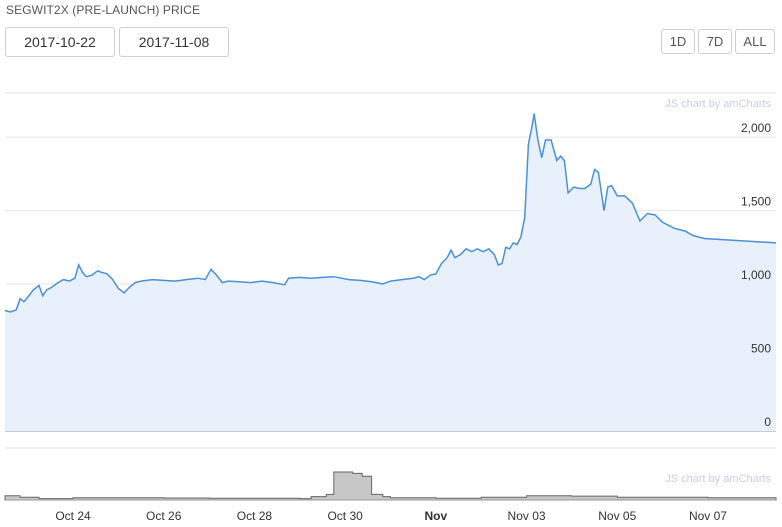 The width and height of the screenshot is (782, 527). What do you see at coordinates (767, 422) in the screenshot?
I see `y-tick-label: 0` at bounding box center [767, 422].